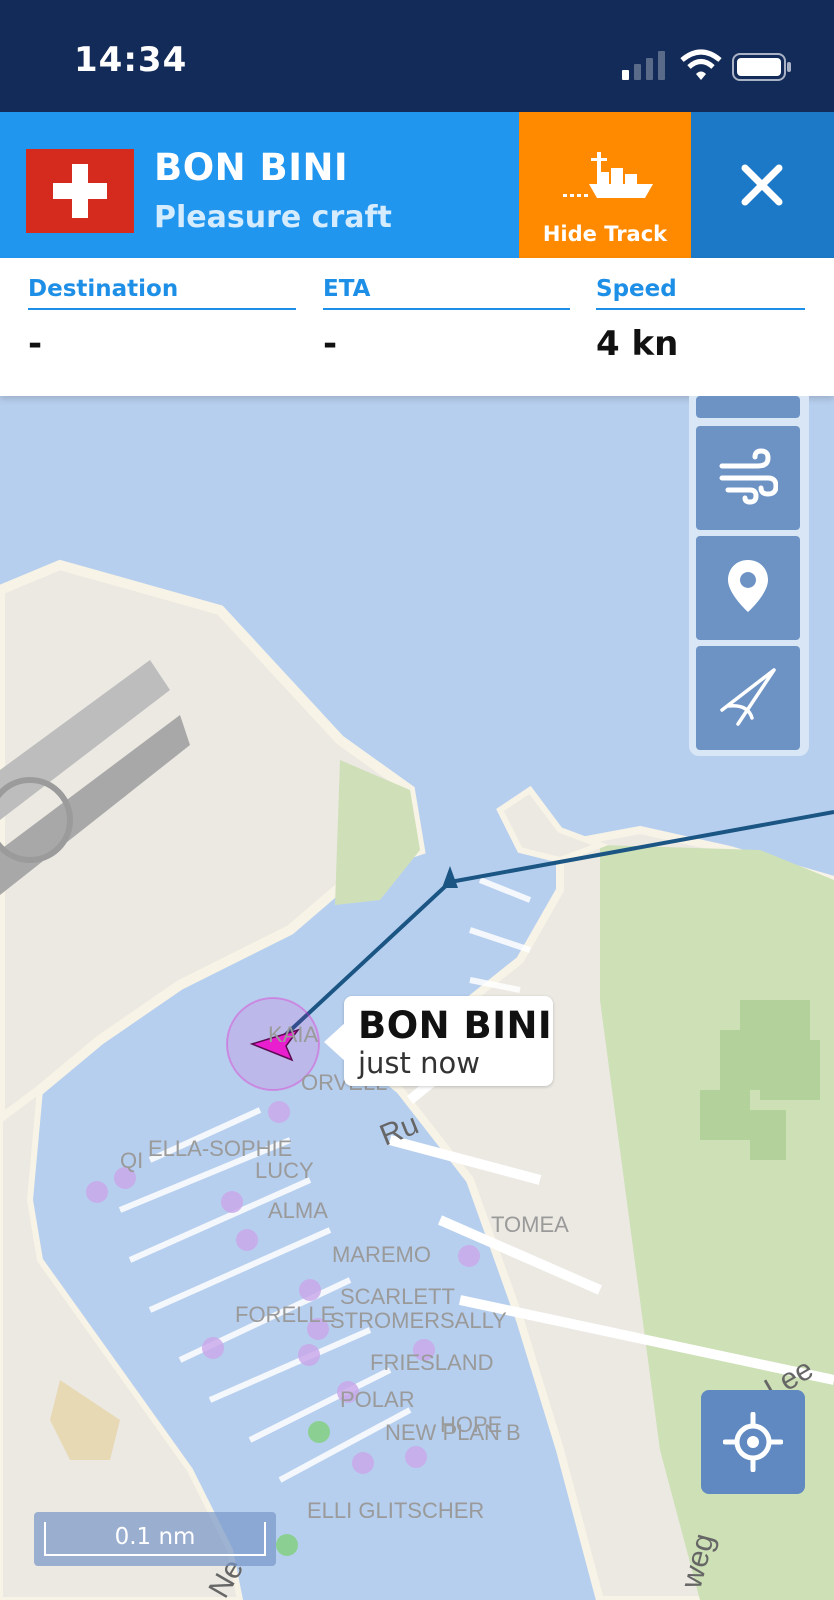  I want to click on eta-label: ETA, so click(446, 293).